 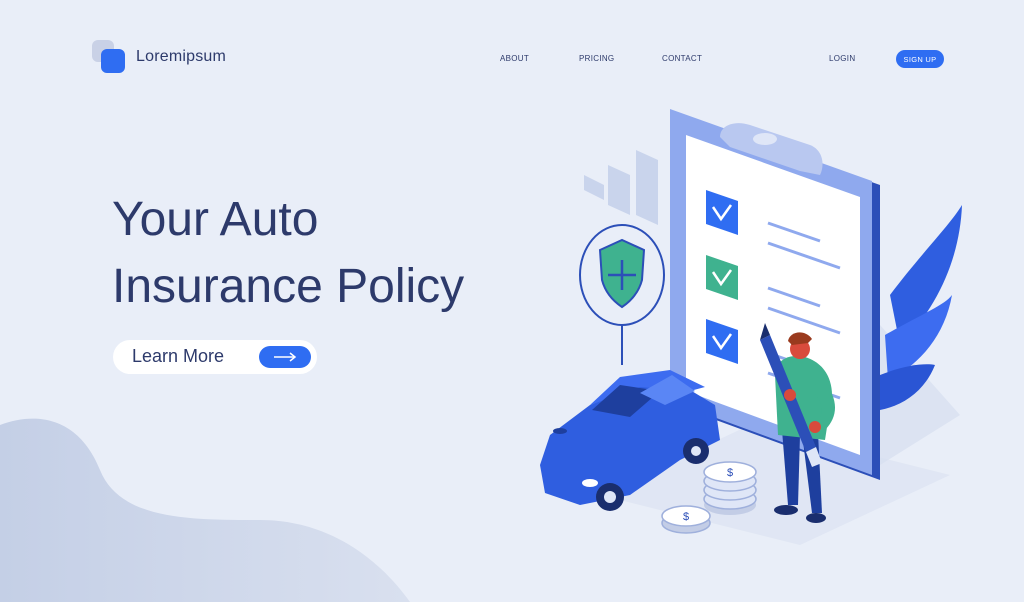 I want to click on learn-more-button: Learn More, so click(x=215, y=357).